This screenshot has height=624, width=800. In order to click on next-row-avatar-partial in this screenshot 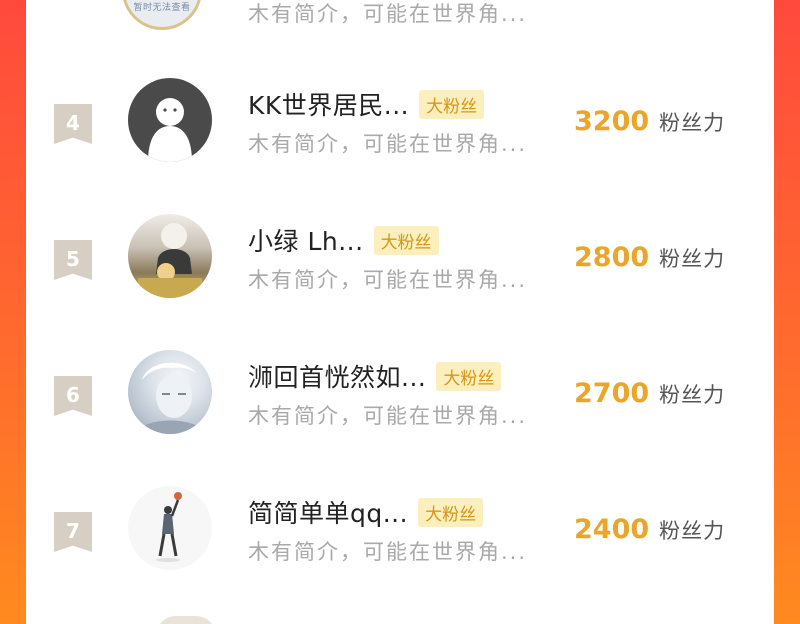, I will do `click(186, 620)`.